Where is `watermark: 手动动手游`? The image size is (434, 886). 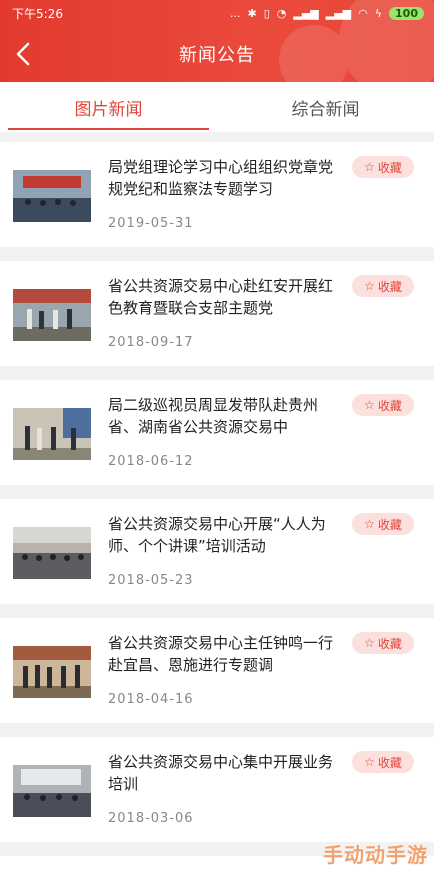
watermark: 手动动手游 is located at coordinates (375, 855).